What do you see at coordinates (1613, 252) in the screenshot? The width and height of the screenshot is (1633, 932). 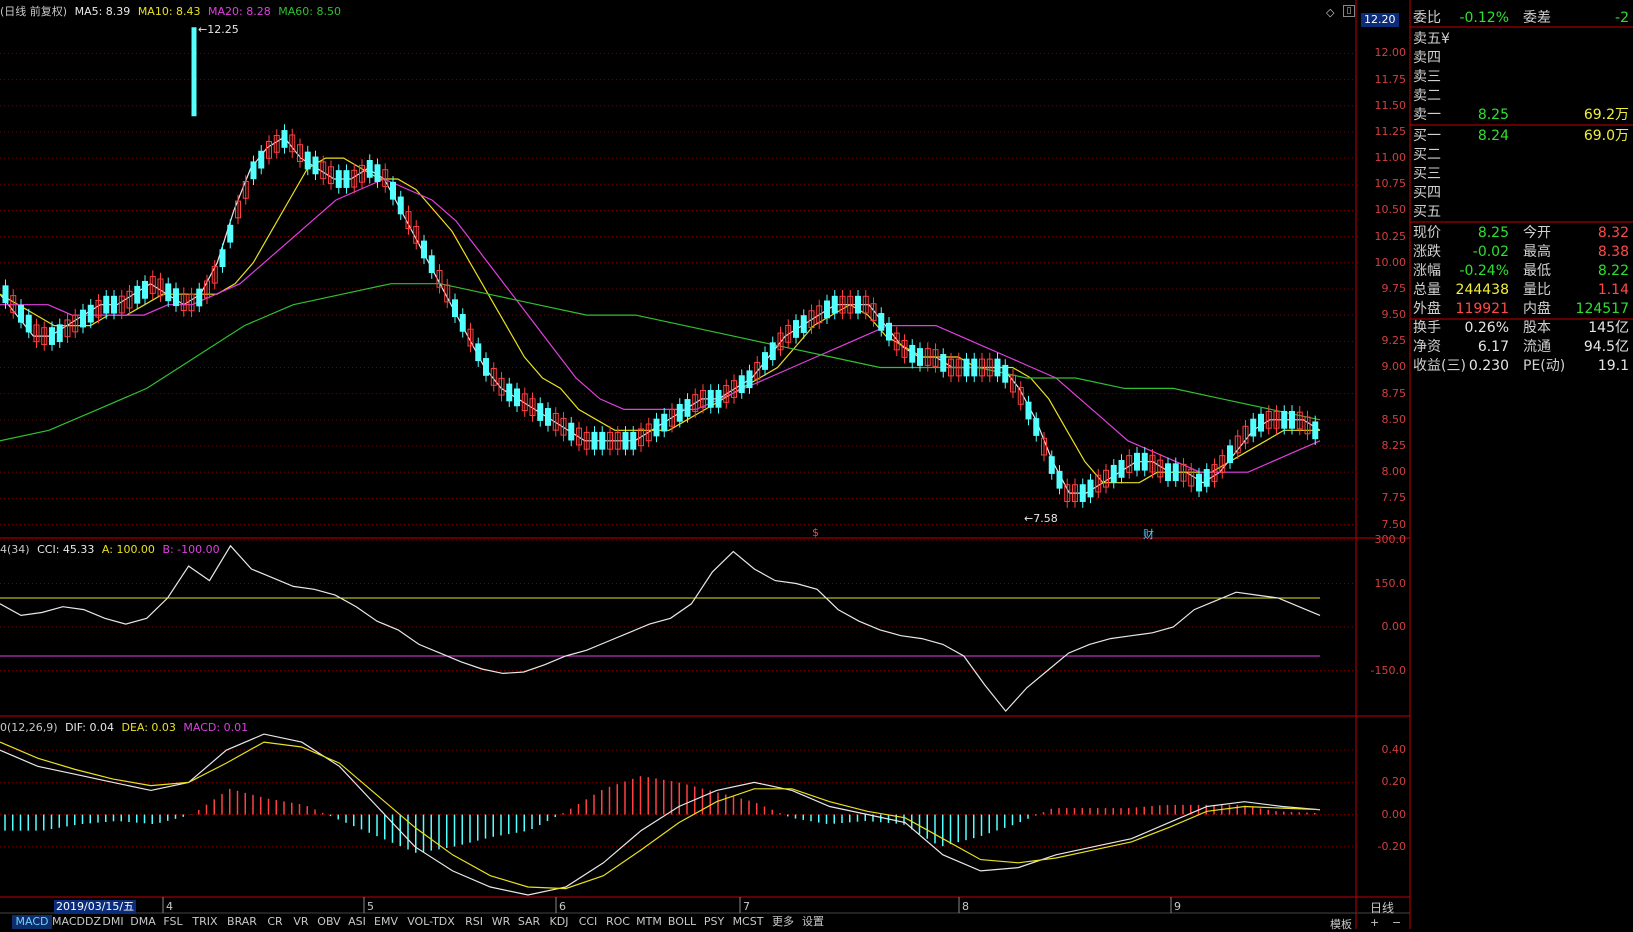 I see `stat-row-value2: 8.38` at bounding box center [1613, 252].